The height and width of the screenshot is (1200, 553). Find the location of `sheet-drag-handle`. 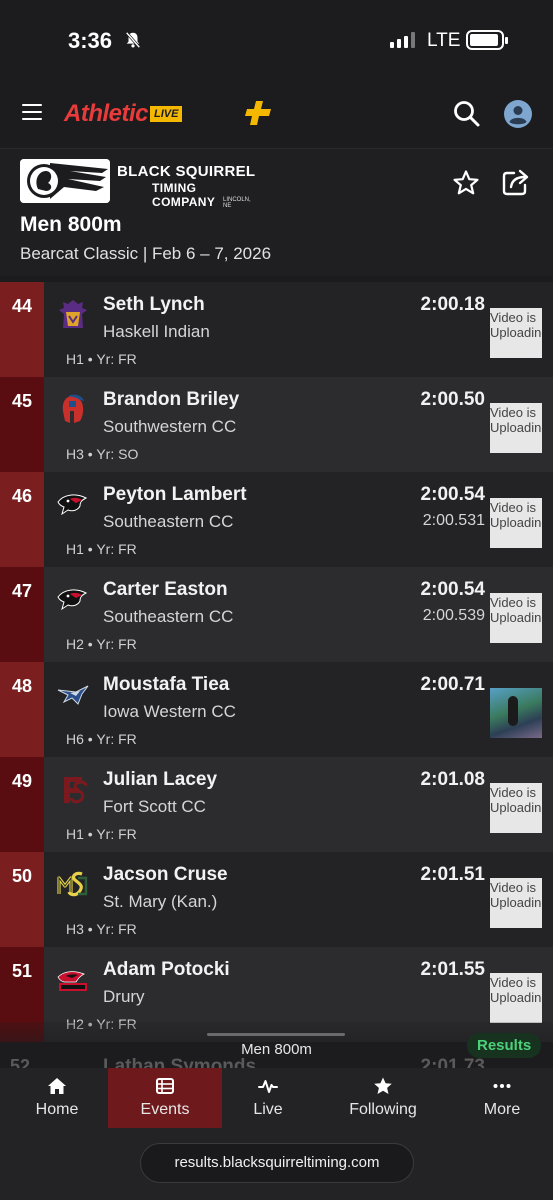

sheet-drag-handle is located at coordinates (276, 1034).